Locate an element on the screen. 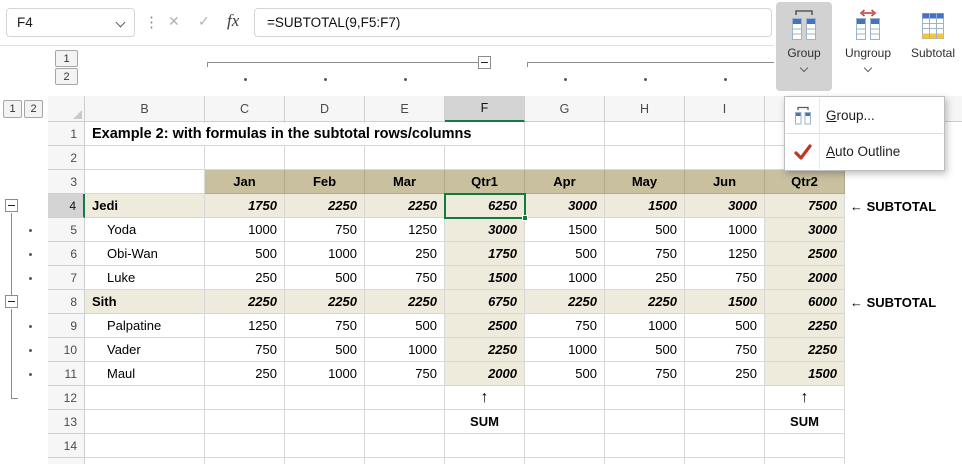  cell-F8: 6750 is located at coordinates (485, 302).